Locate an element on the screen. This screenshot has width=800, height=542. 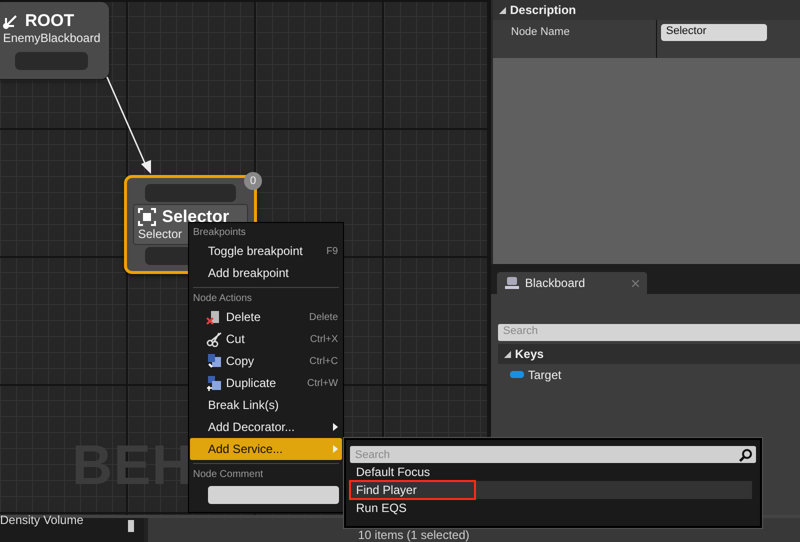
section-title: Description is located at coordinates (543, 10).